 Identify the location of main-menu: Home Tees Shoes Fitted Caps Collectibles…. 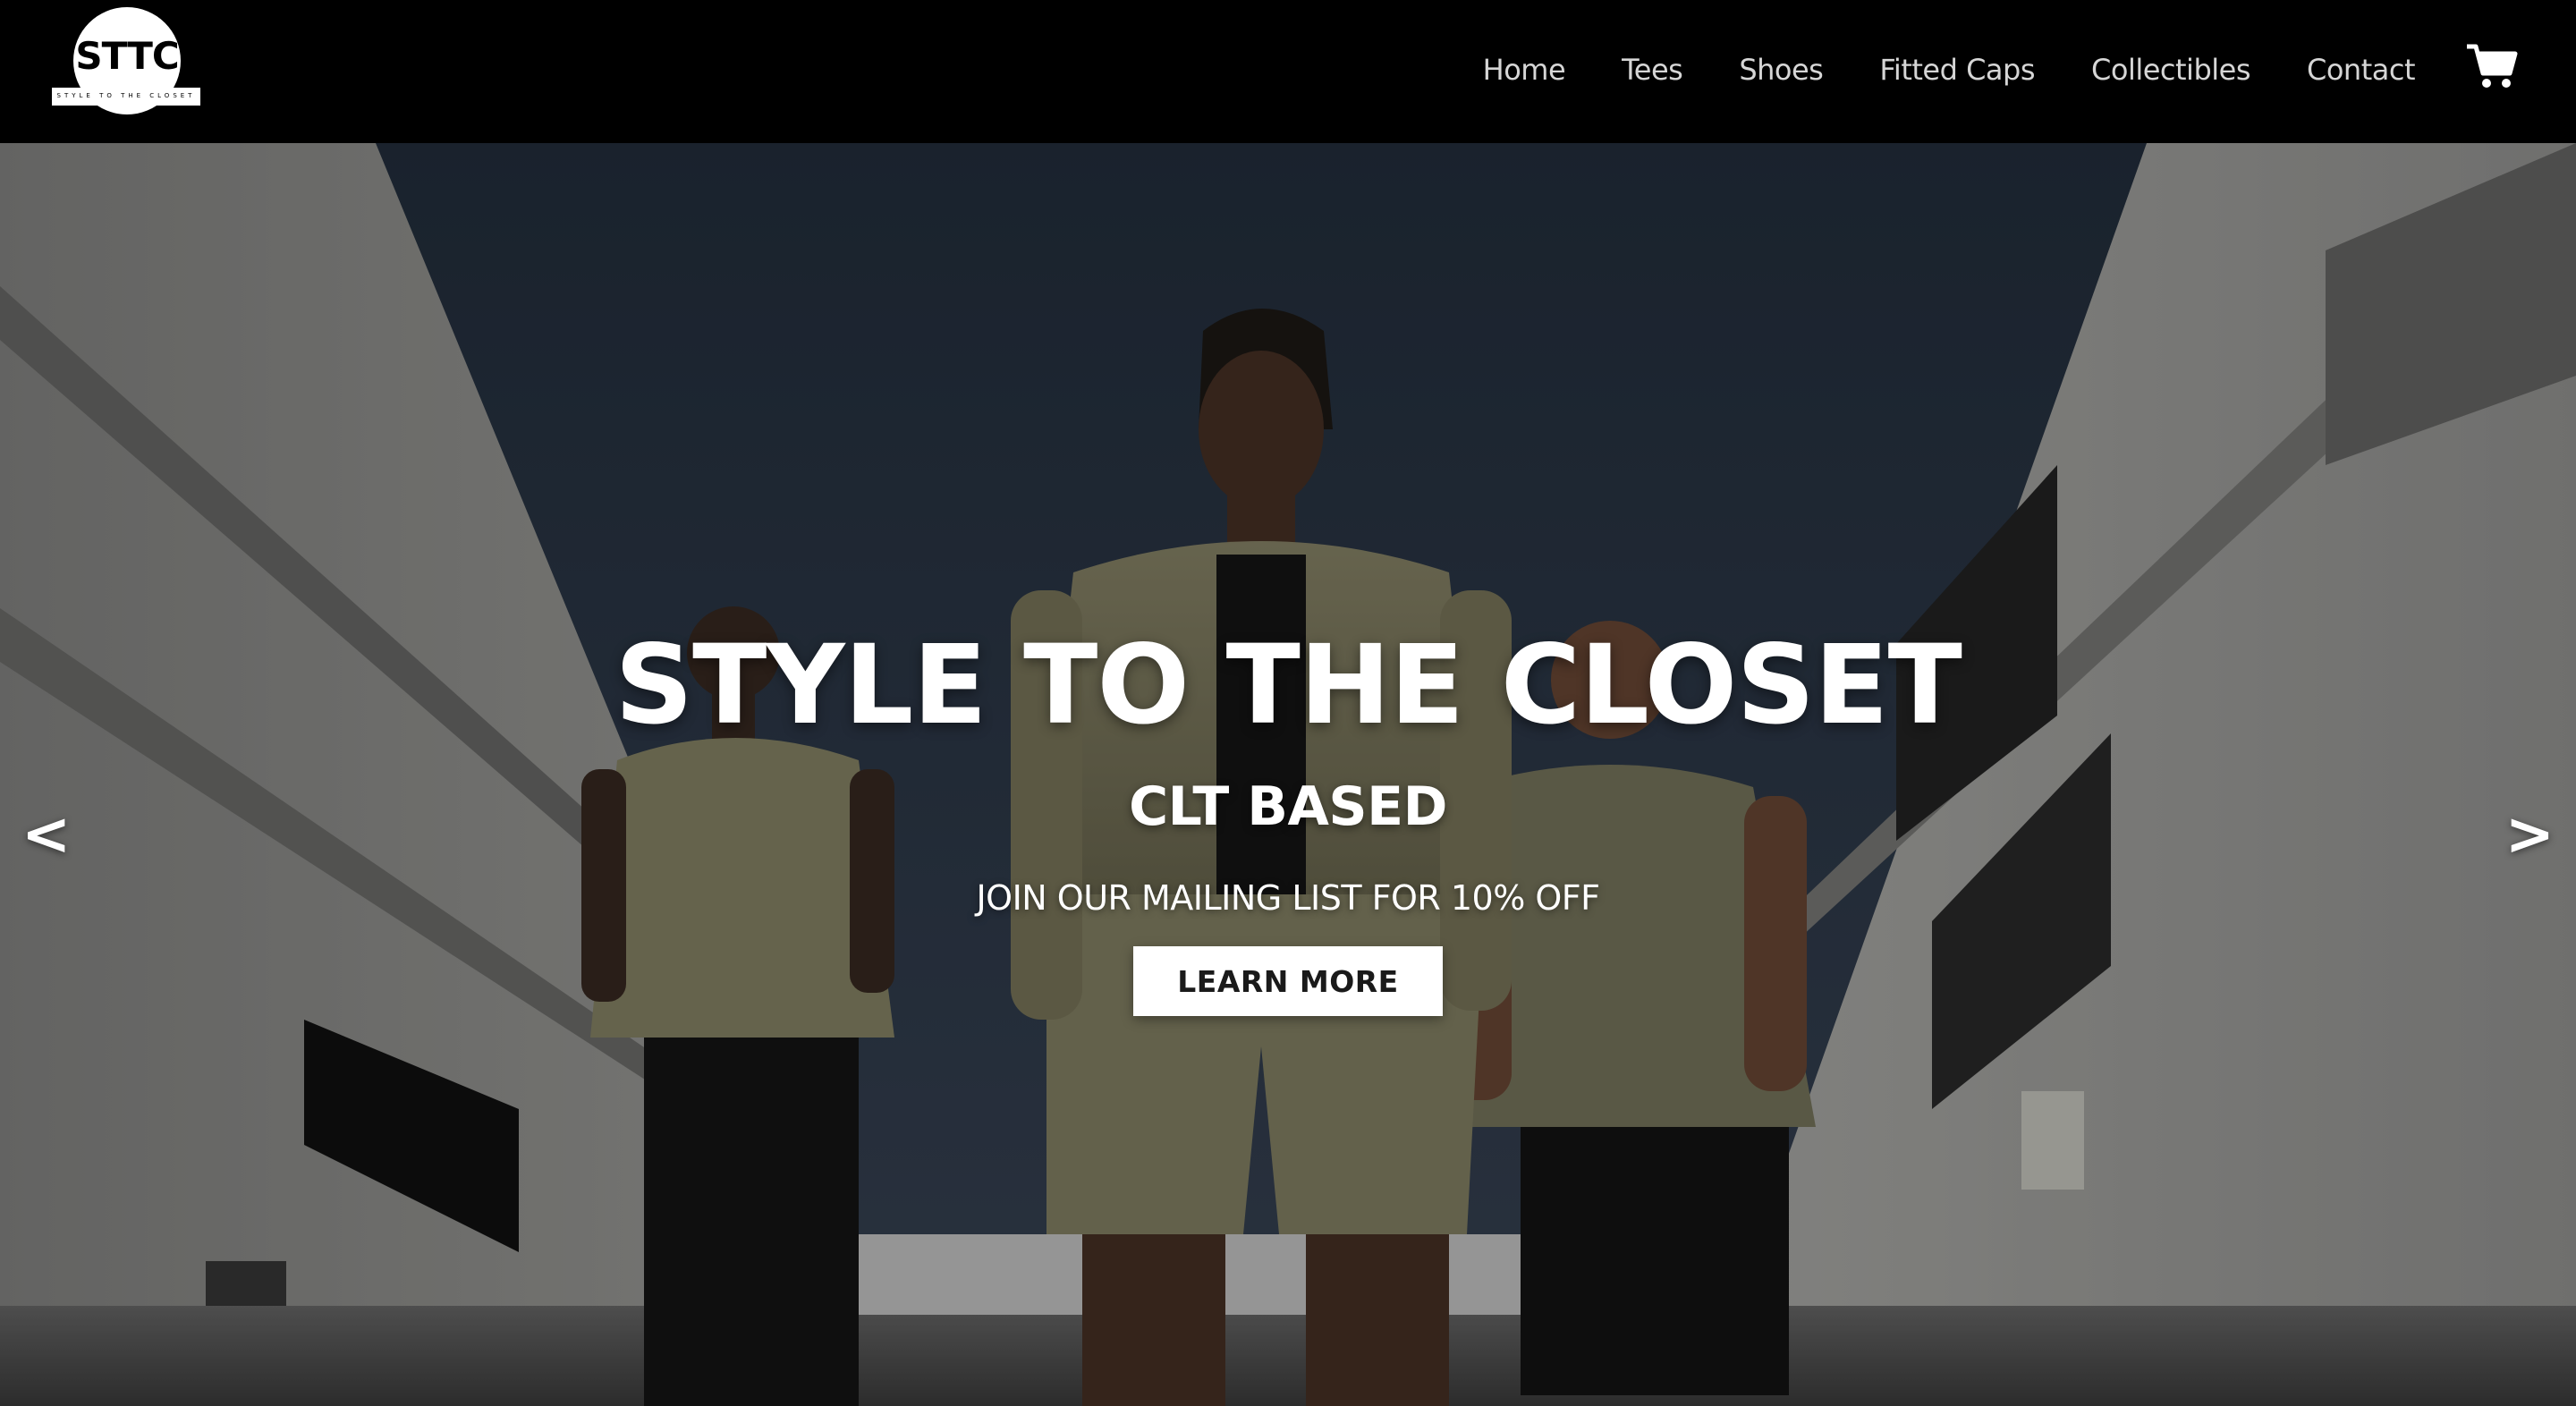
(1921, 70).